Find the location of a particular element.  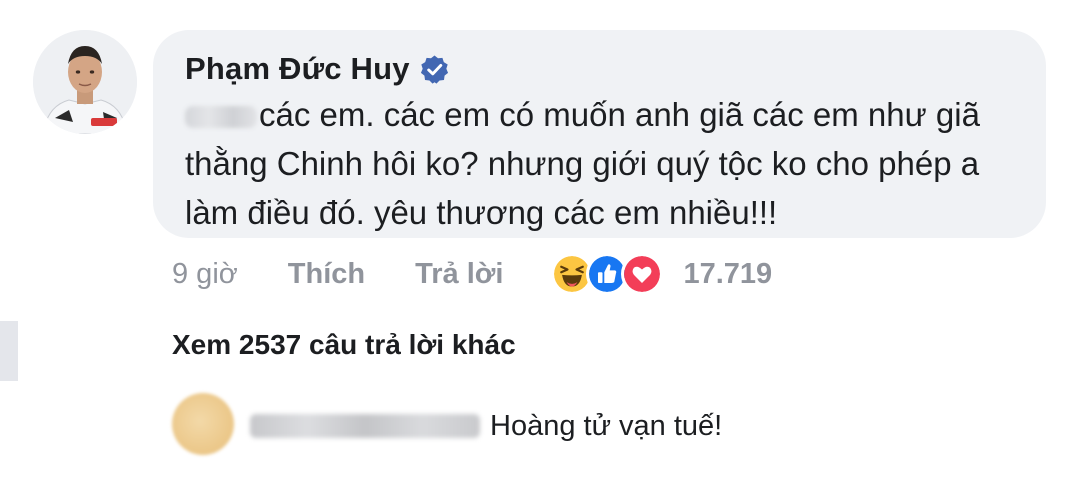

reply-action-button: Trả lời is located at coordinates (459, 274).